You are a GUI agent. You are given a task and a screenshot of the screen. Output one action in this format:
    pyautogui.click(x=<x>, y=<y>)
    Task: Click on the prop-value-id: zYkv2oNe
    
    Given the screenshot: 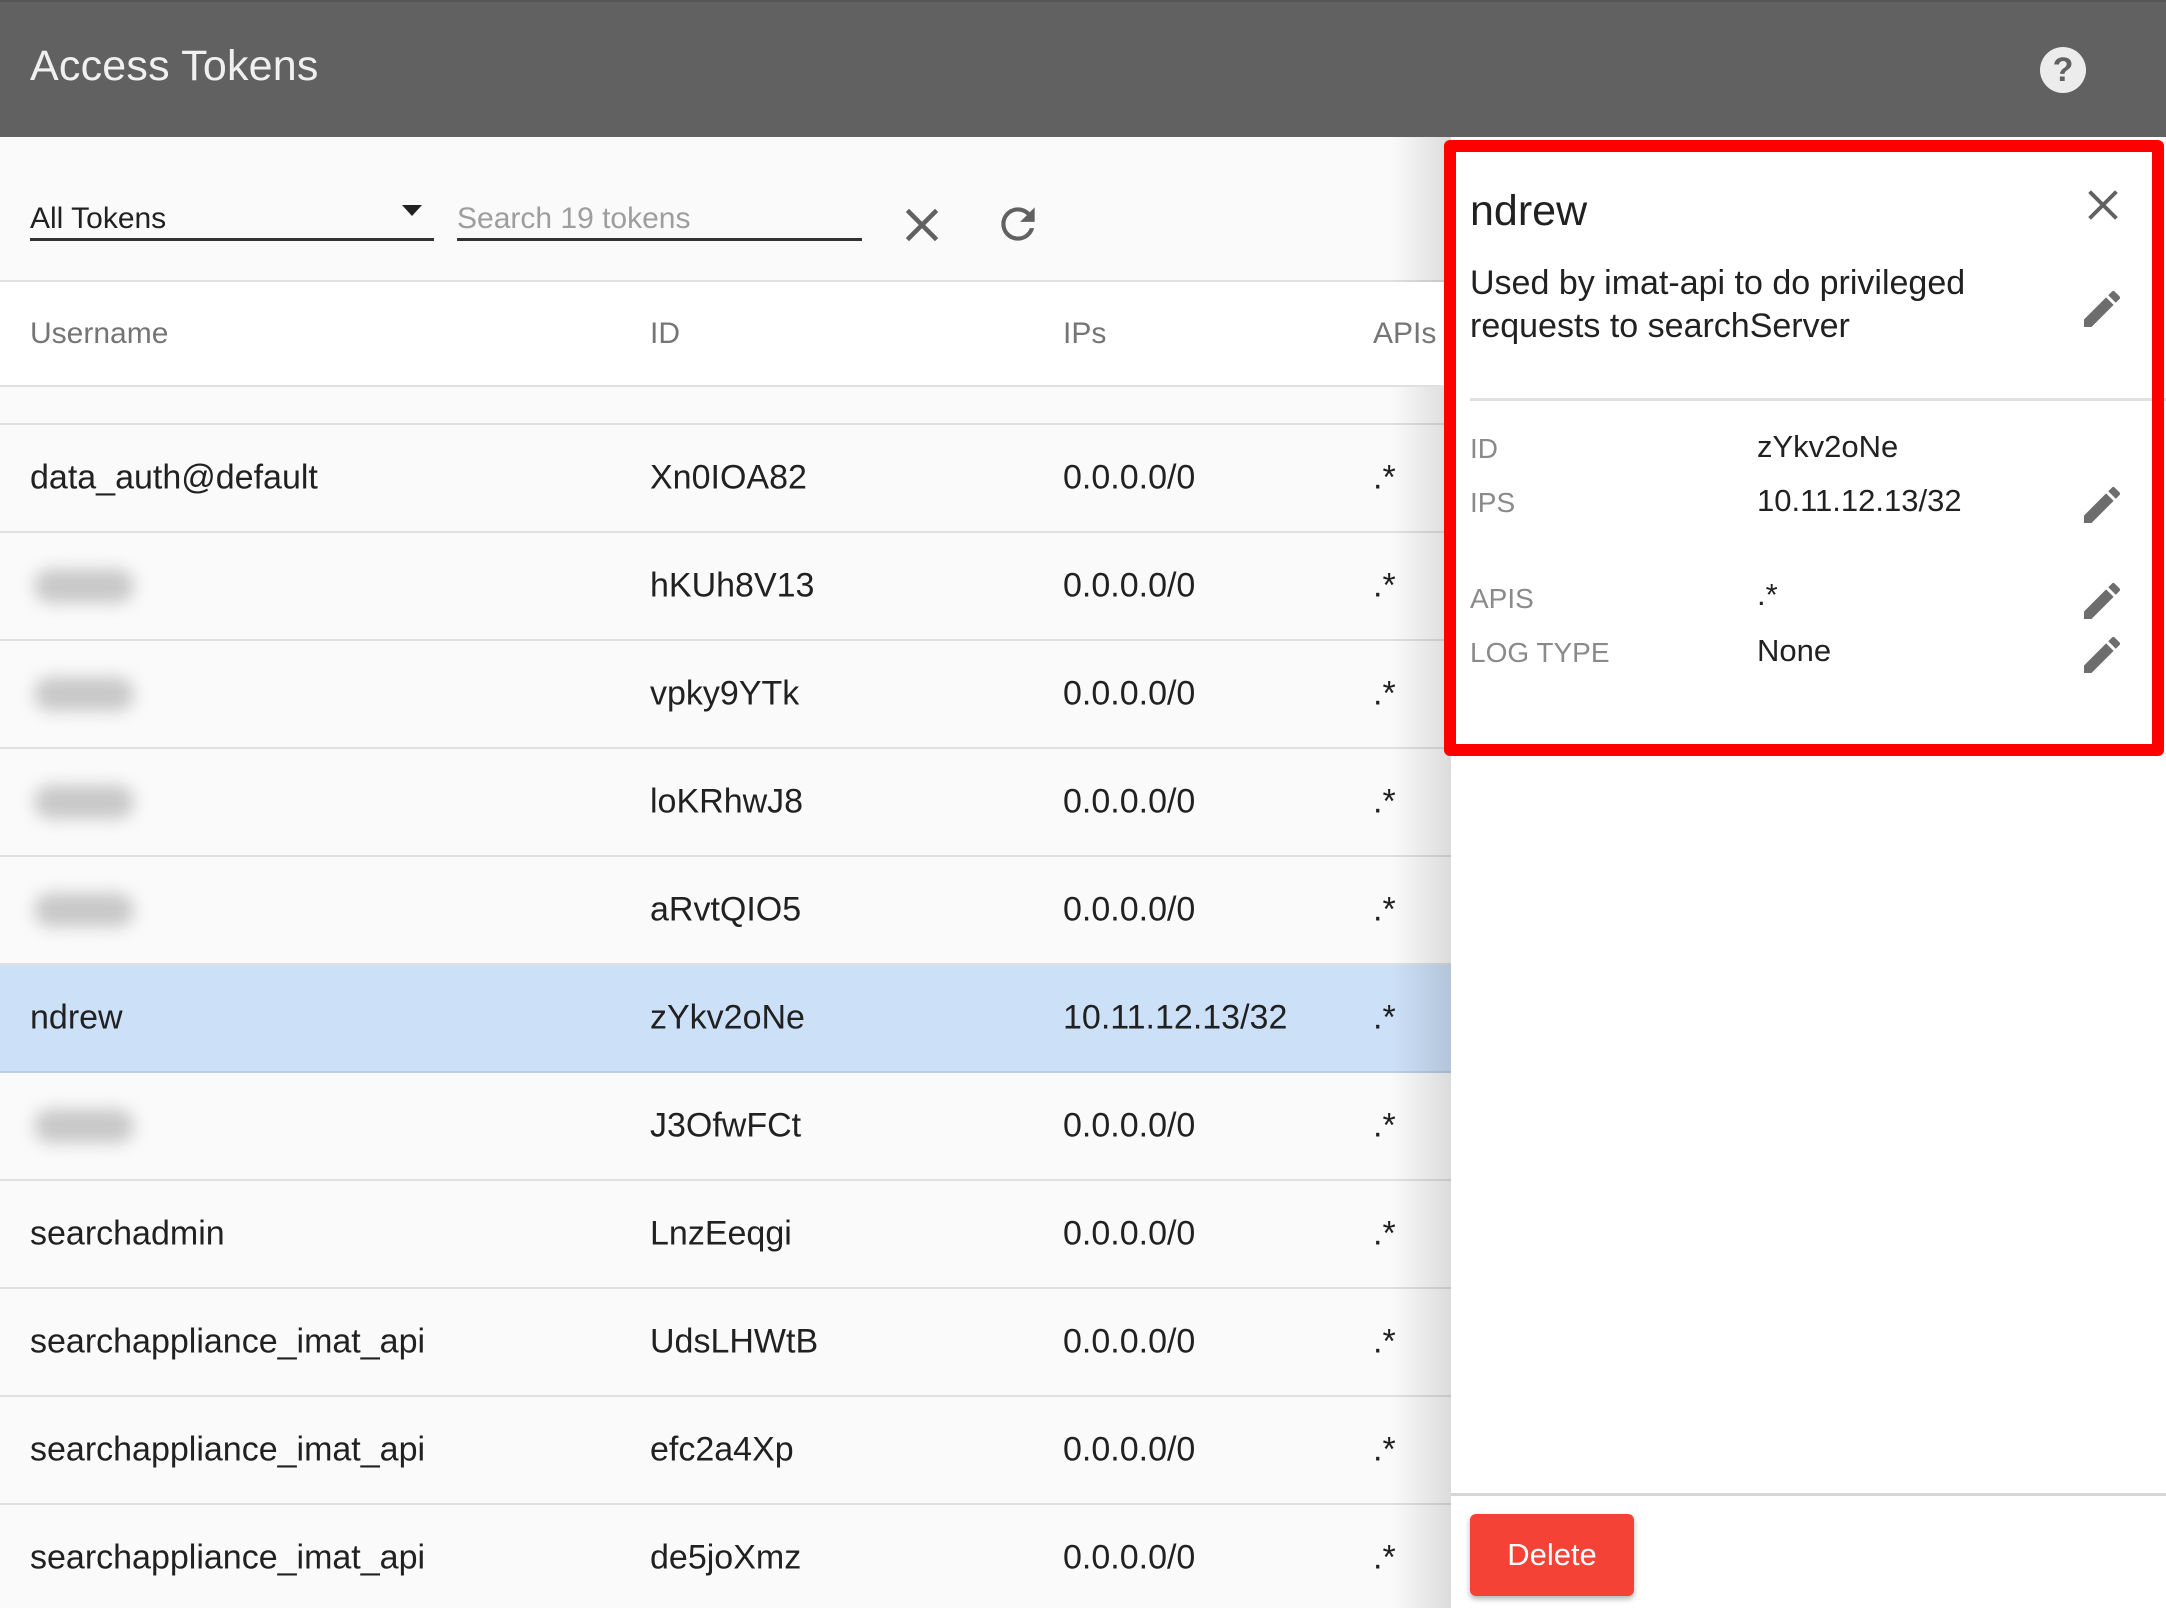 What is the action you would take?
    pyautogui.click(x=1828, y=446)
    